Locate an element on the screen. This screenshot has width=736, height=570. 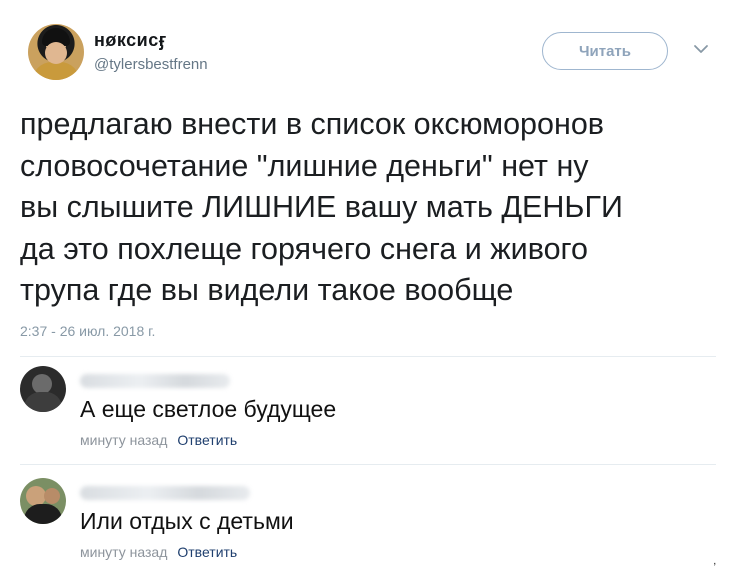
tweet-line: трупа где вы видели такое вообще is located at coordinates (267, 290).